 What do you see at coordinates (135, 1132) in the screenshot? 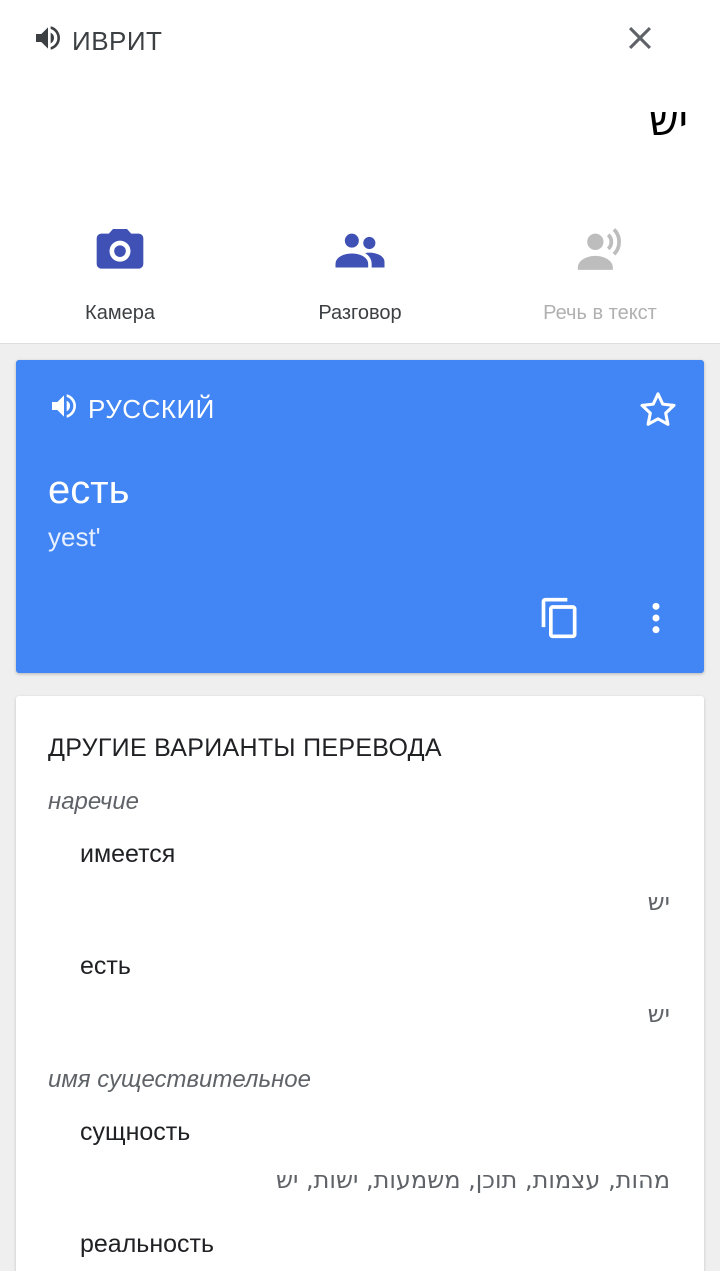
I see `alternative-word: сущность` at bounding box center [135, 1132].